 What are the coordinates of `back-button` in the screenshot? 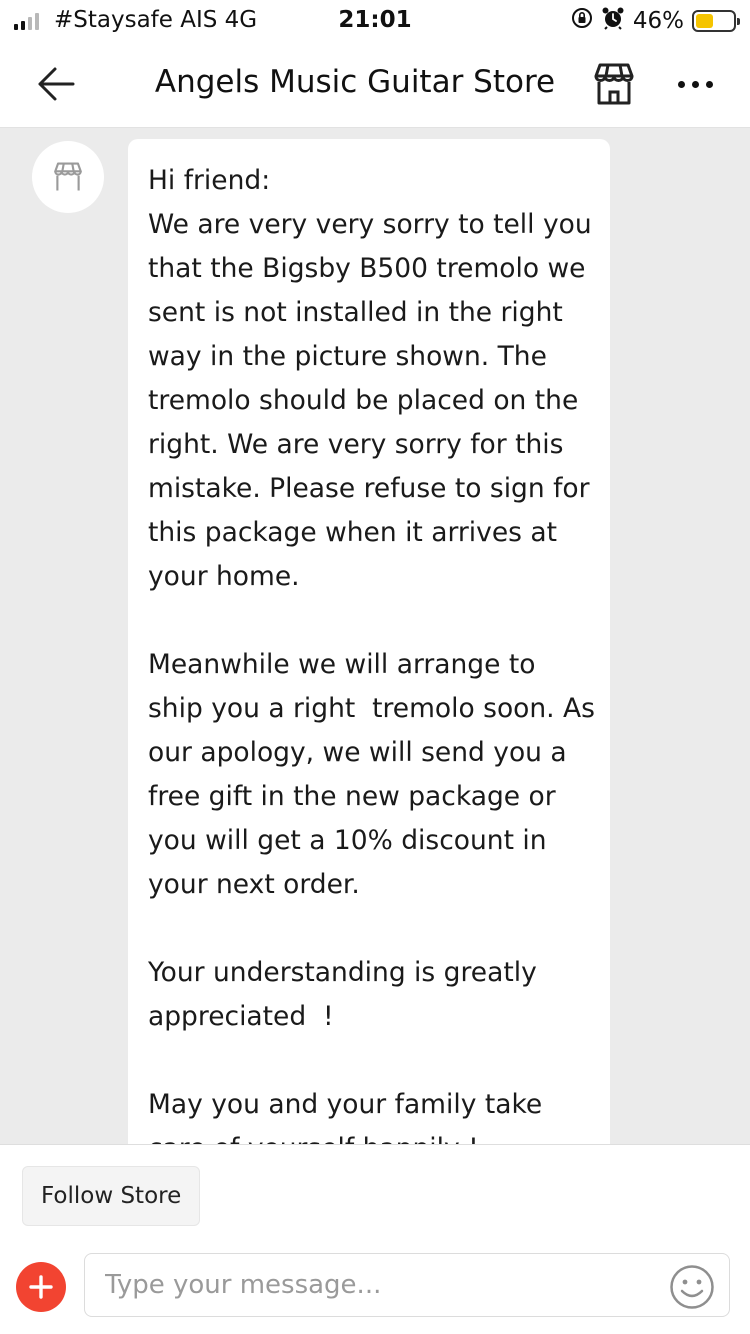 It's located at (56, 84).